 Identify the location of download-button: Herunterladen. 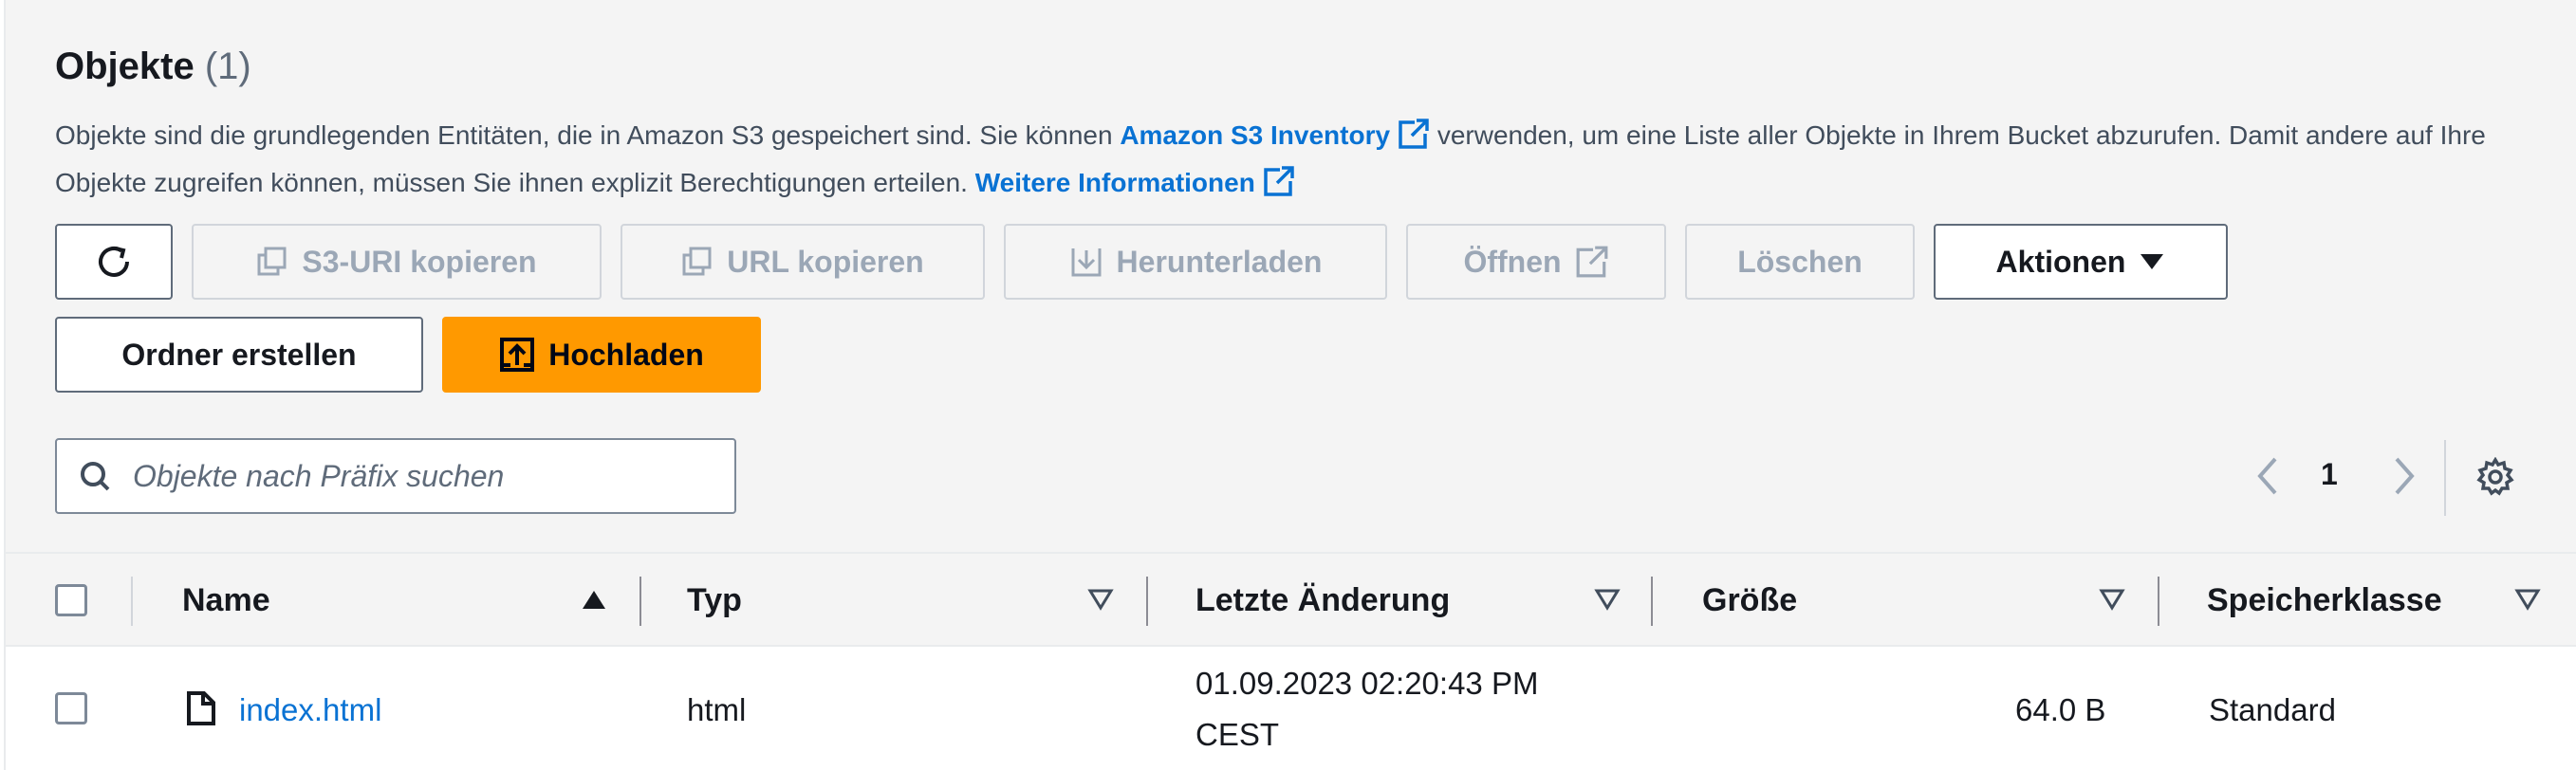
(1195, 262).